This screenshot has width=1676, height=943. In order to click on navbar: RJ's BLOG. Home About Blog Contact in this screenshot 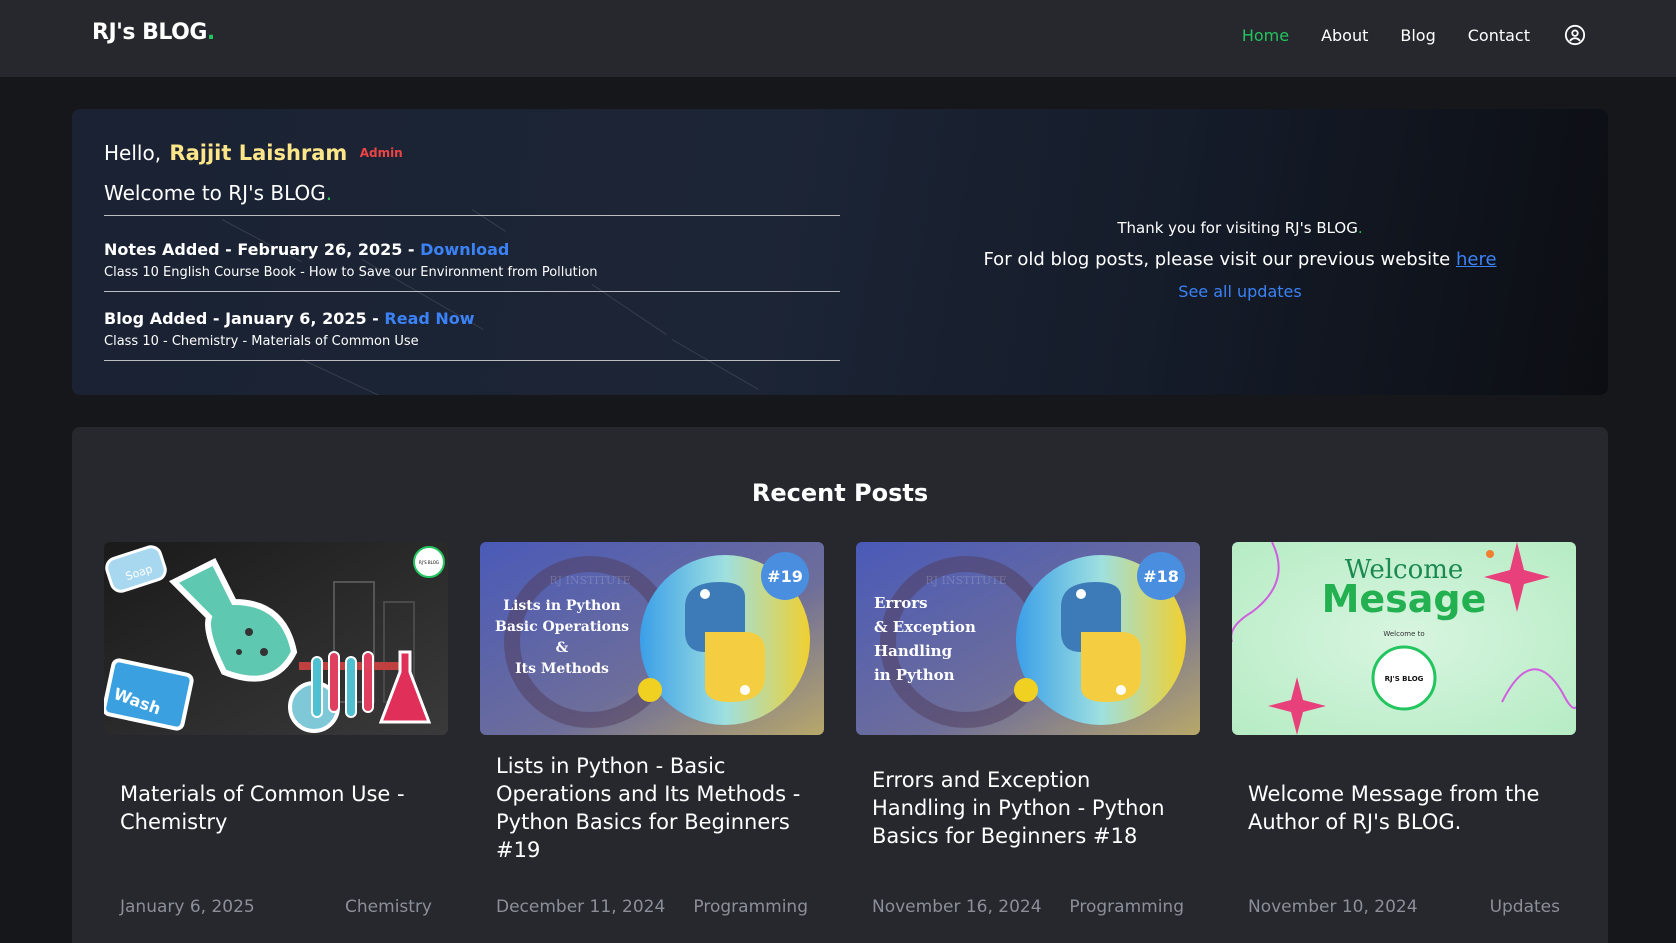, I will do `click(838, 38)`.